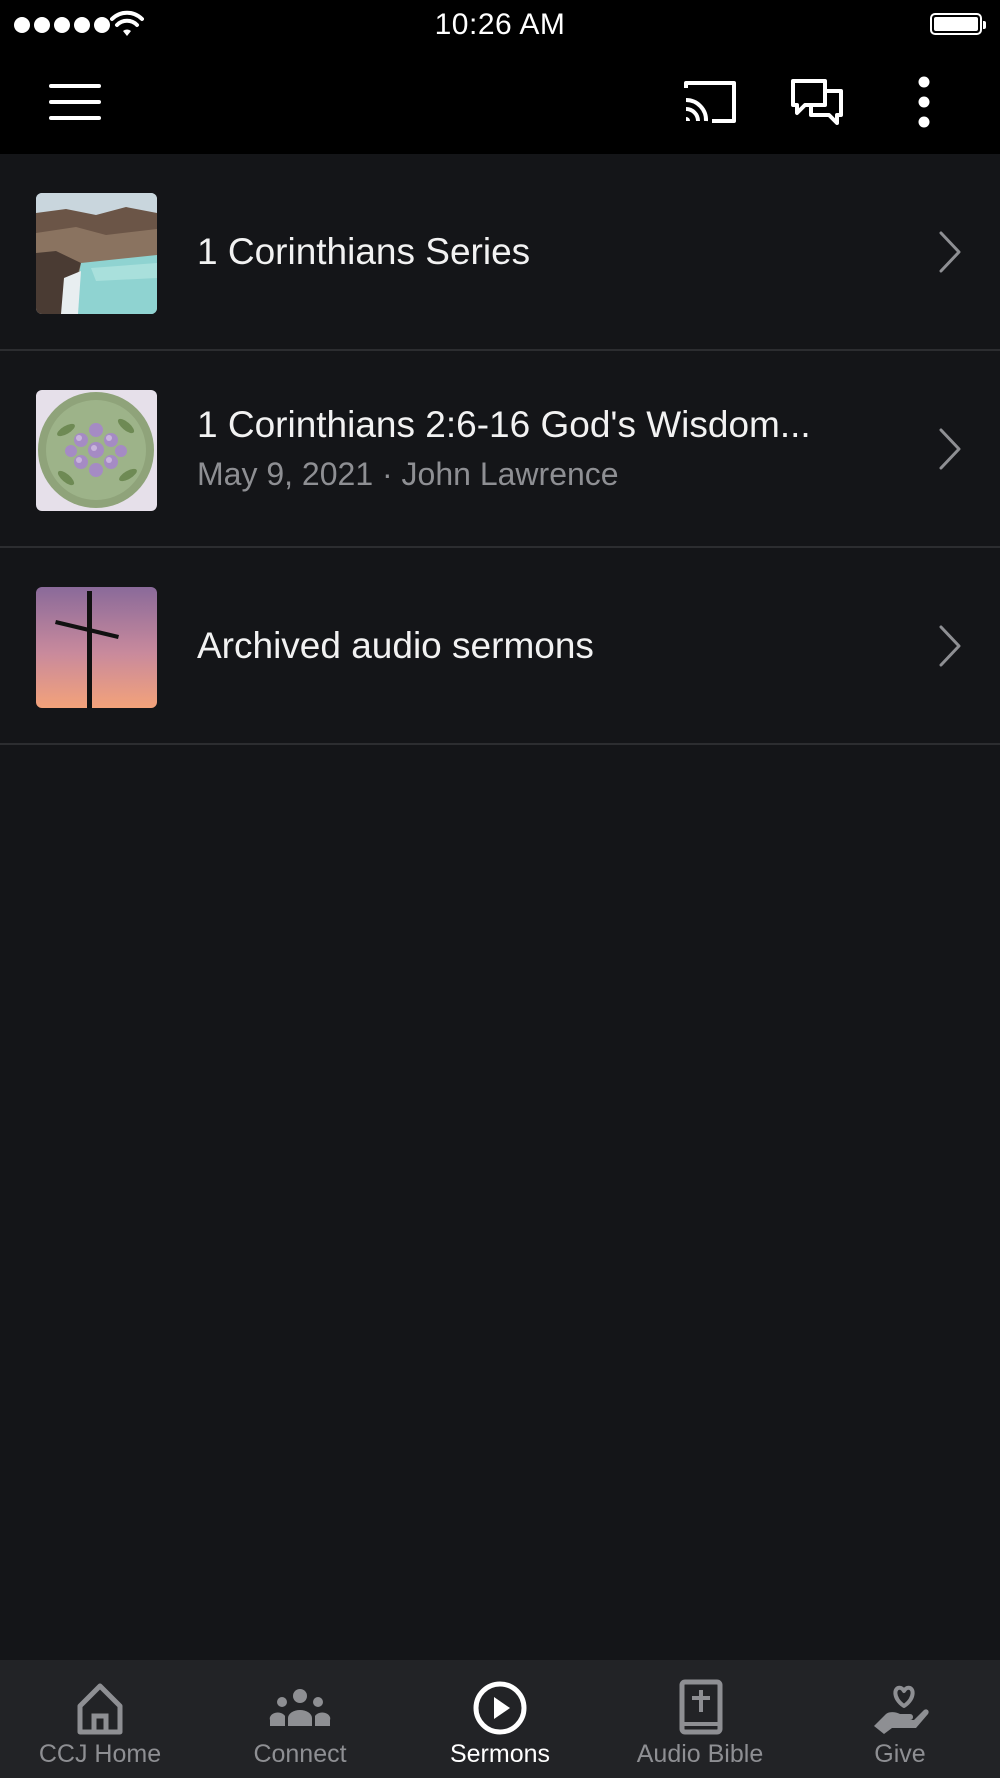 The height and width of the screenshot is (1778, 1000). What do you see at coordinates (500, 102) in the screenshot?
I see `app-bar` at bounding box center [500, 102].